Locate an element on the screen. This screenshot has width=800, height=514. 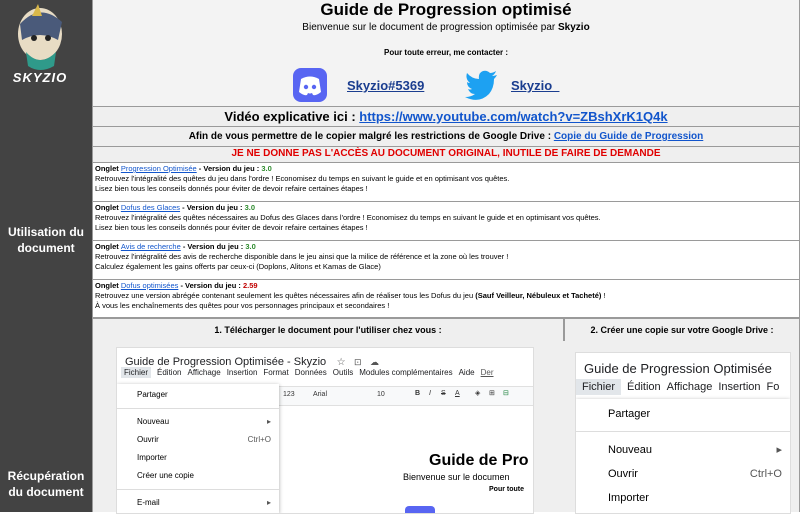
sheet-subtitle: Bienvenue sur le documen is located at coordinates (456, 477).